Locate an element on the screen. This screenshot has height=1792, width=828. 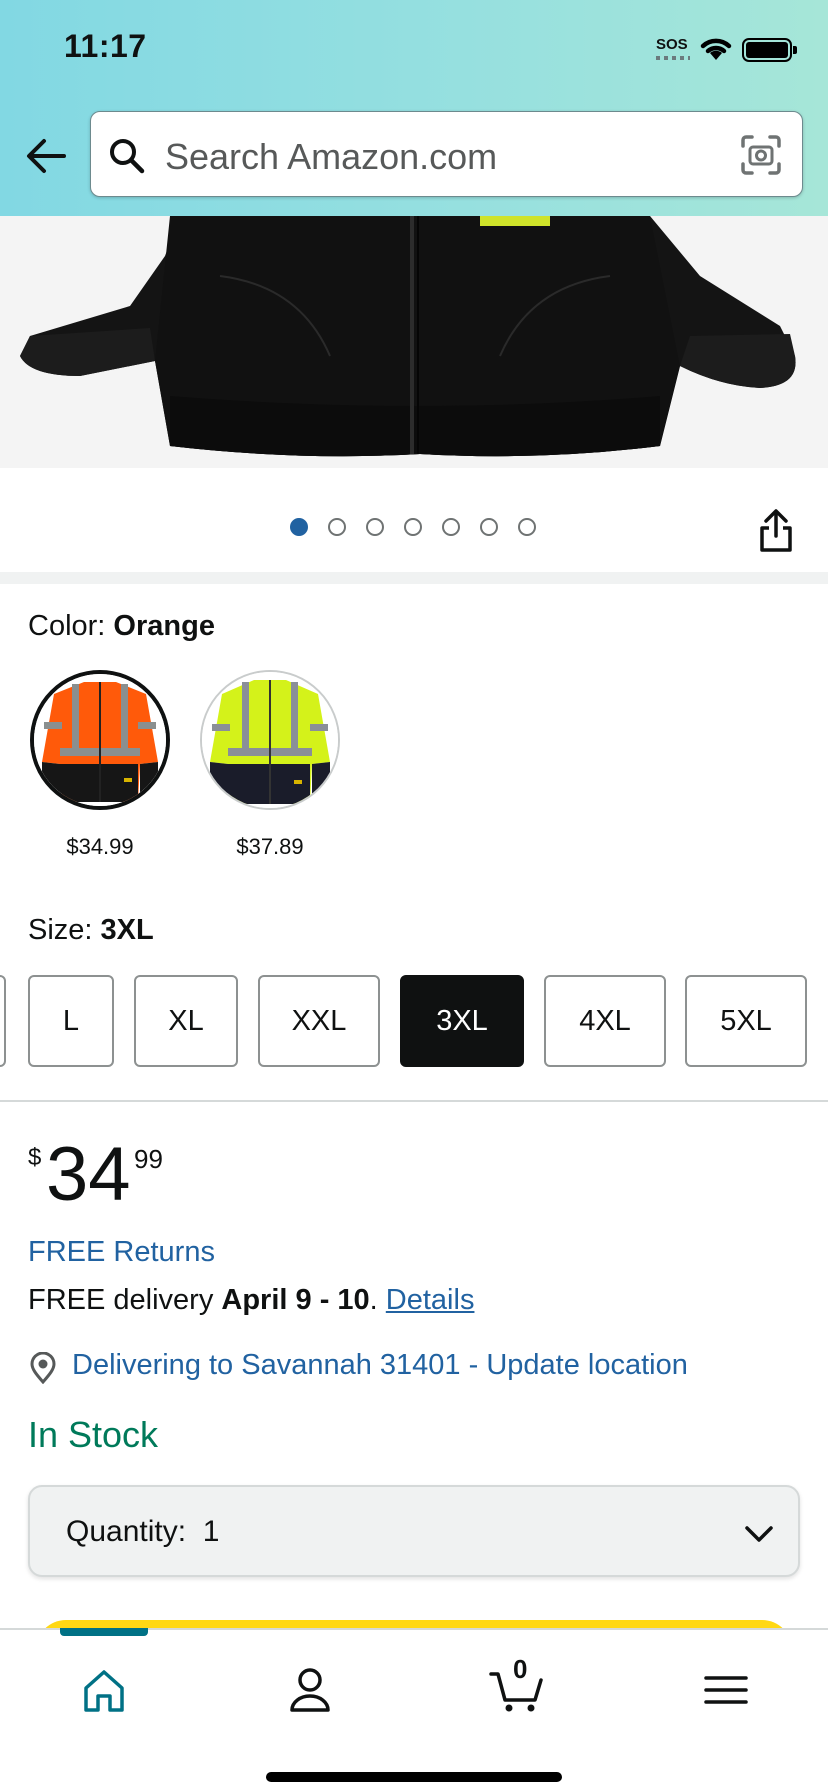
wifi-icon is located at coordinates (716, 49).